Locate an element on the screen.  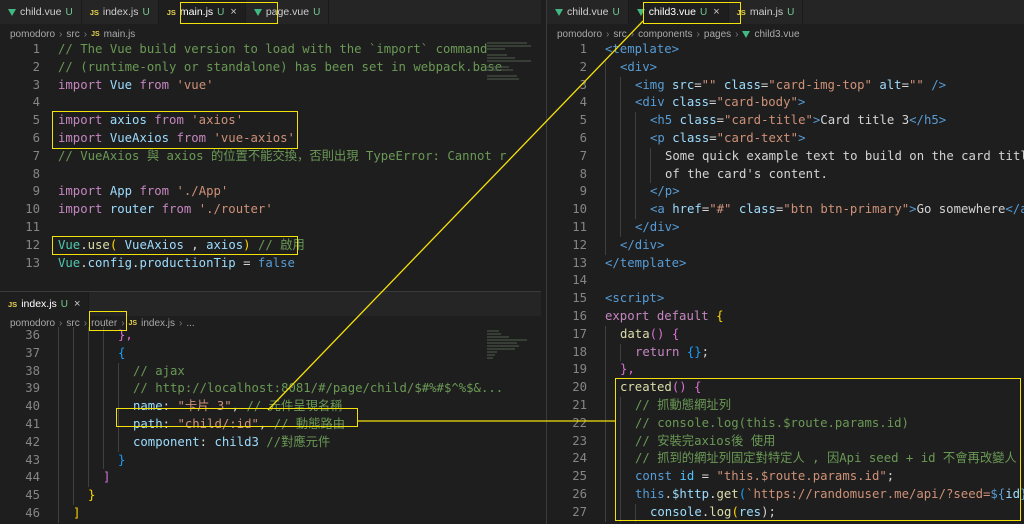
code-token: // 啟用 is located at coordinates (277, 244).